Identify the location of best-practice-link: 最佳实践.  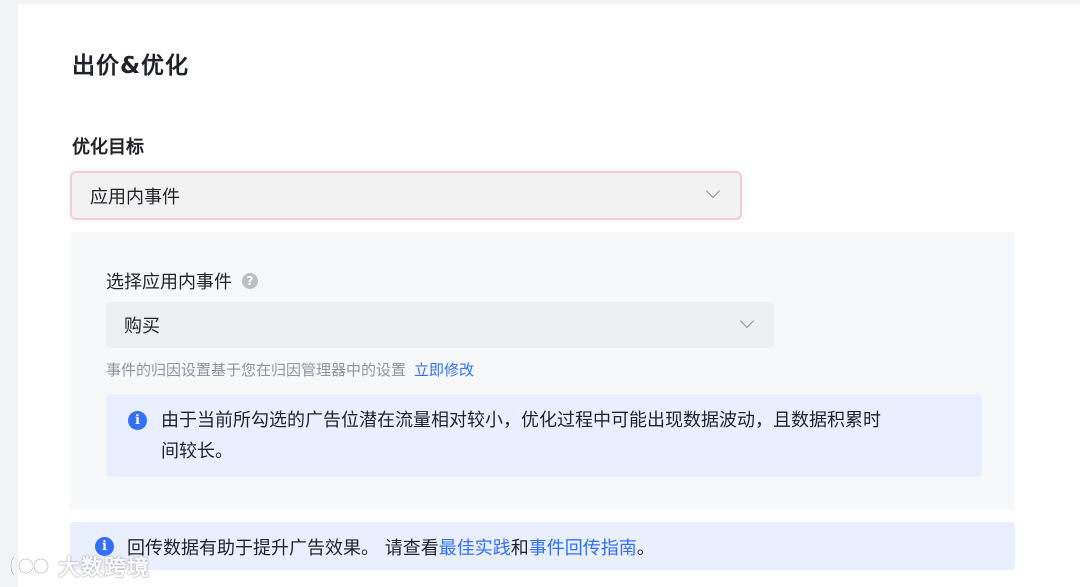
(475, 548).